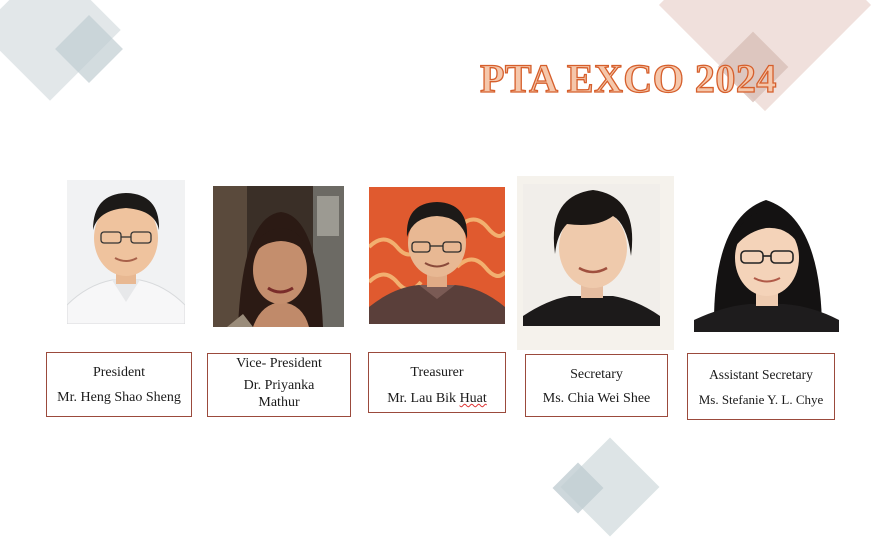  What do you see at coordinates (761, 374) in the screenshot?
I see `role-label: Assistant Secretary` at bounding box center [761, 374].